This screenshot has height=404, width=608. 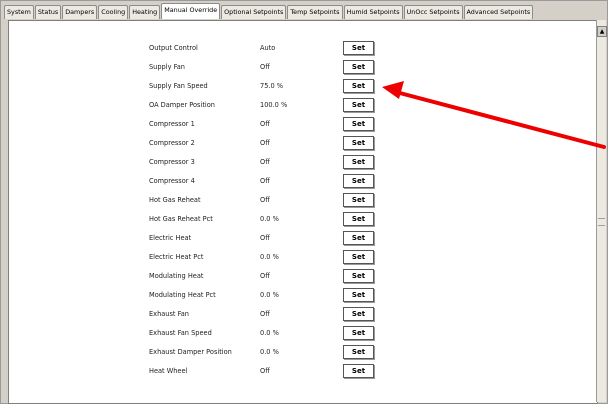 What do you see at coordinates (602, 31) in the screenshot?
I see `scroll-up-icon: ▲` at bounding box center [602, 31].